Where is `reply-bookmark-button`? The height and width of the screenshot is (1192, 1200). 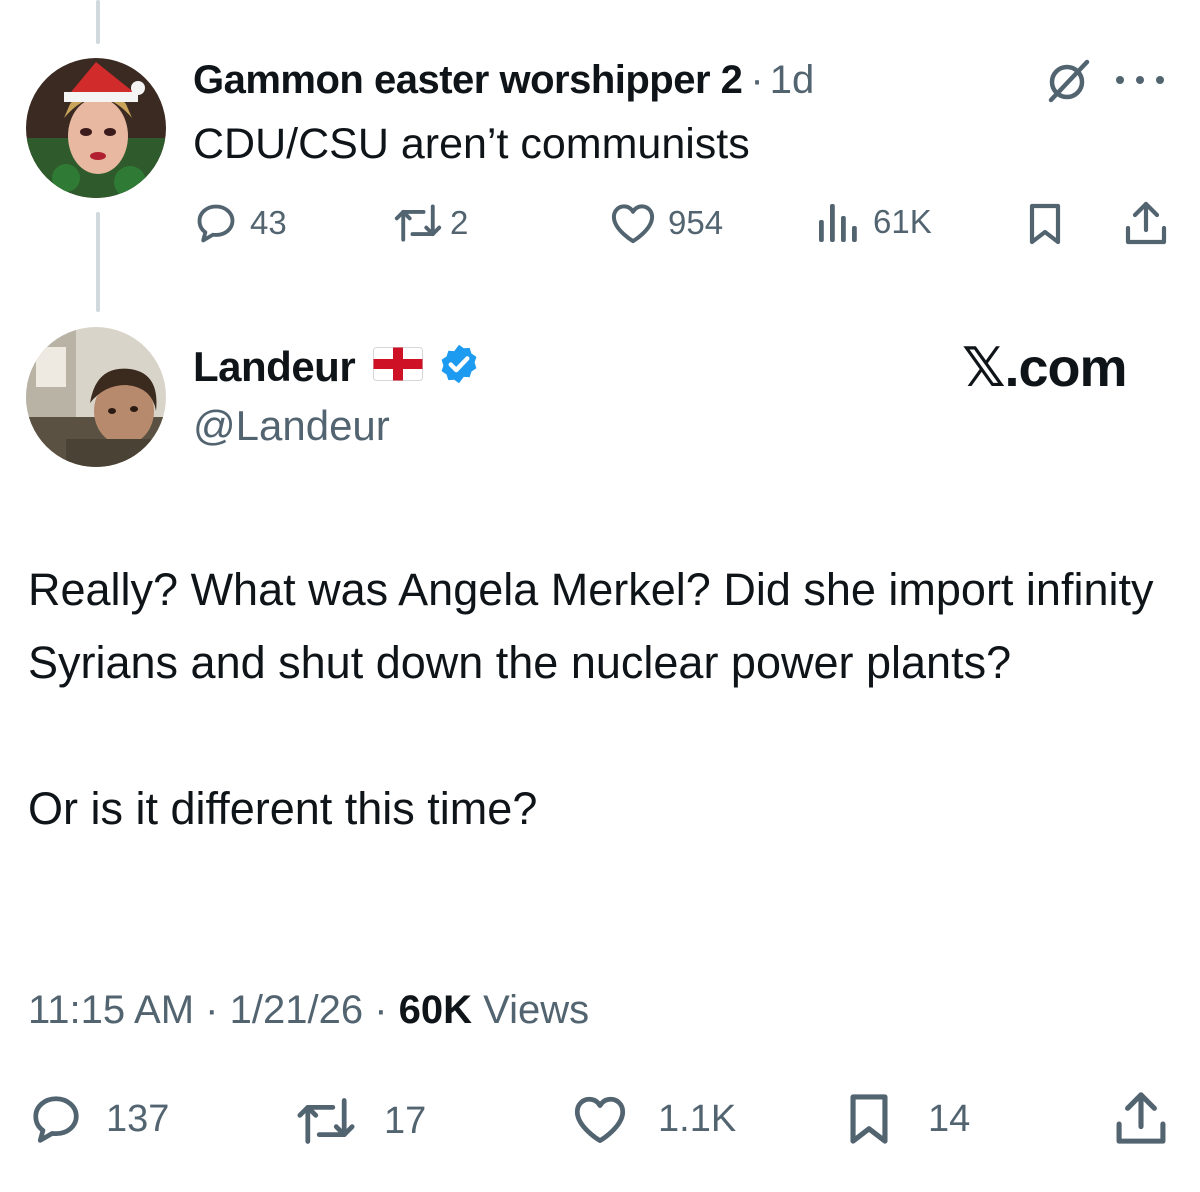 reply-bookmark-button is located at coordinates (1045, 224).